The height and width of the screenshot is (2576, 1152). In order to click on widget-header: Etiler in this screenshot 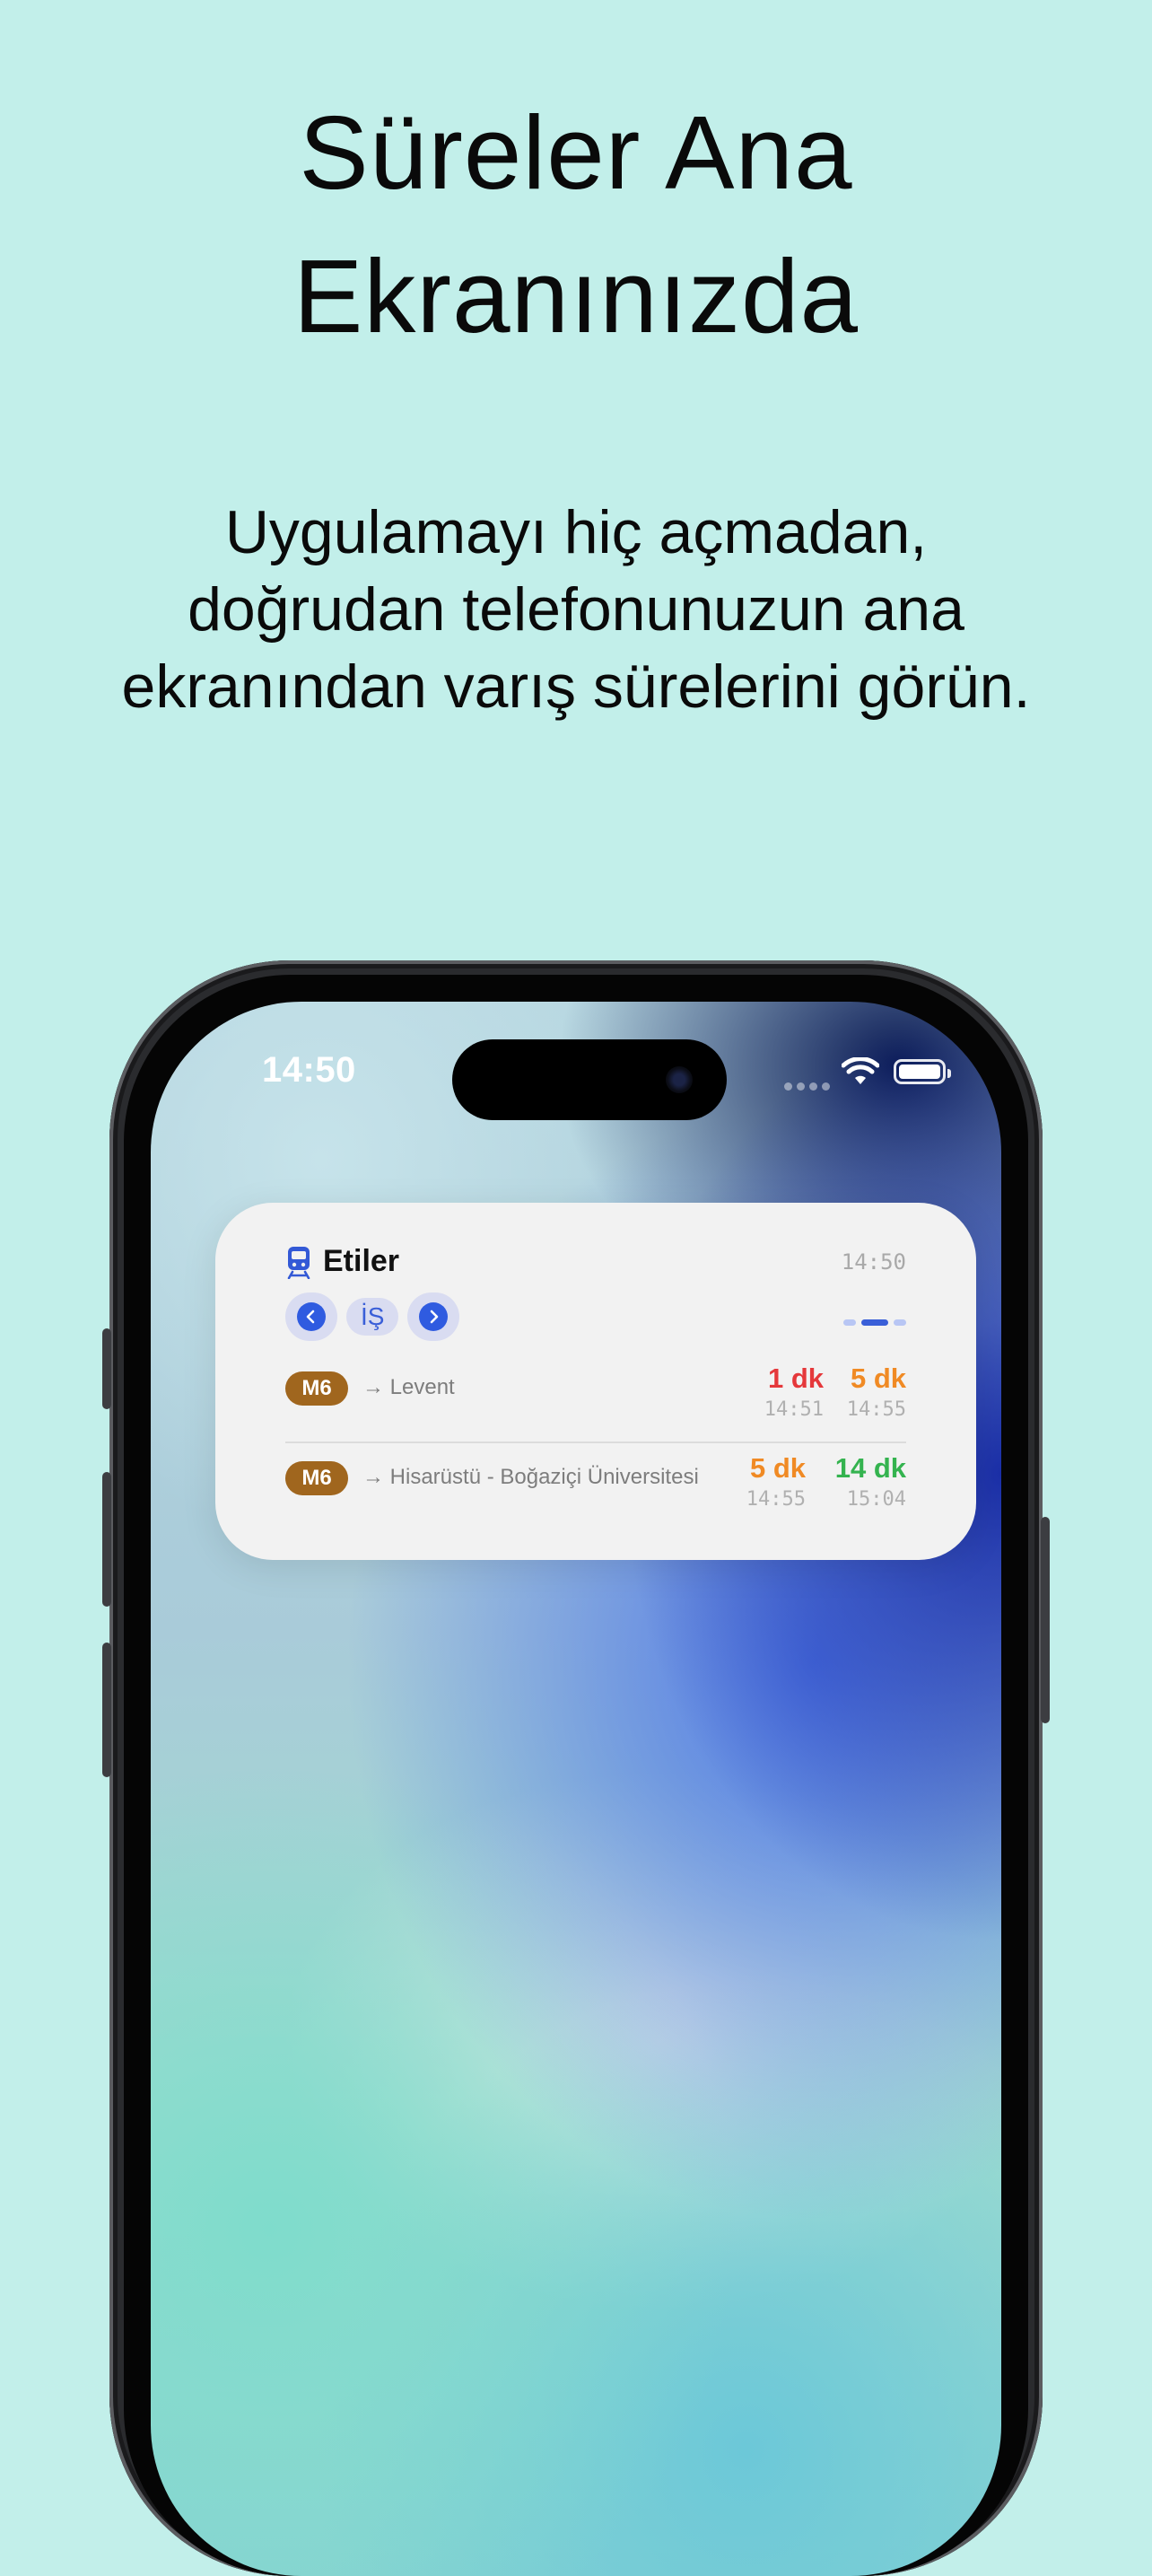, I will do `click(342, 1261)`.